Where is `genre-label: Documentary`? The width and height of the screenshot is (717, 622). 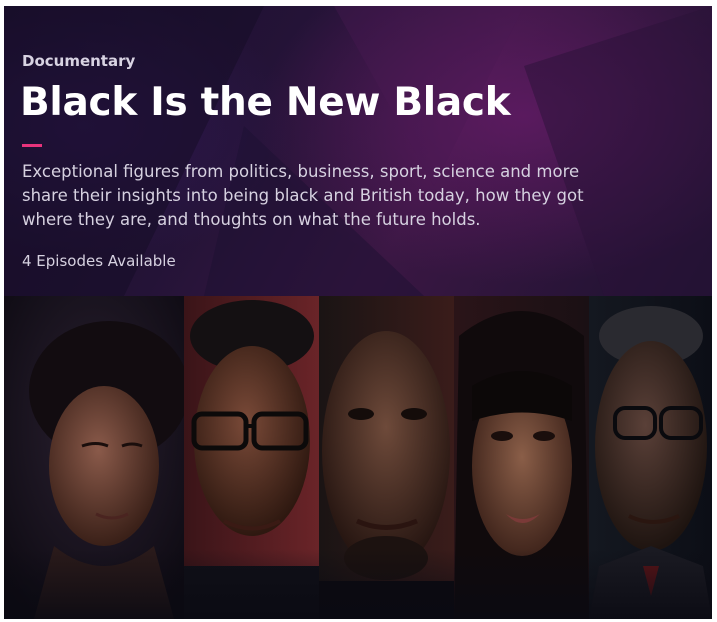 genre-label: Documentary is located at coordinates (79, 61).